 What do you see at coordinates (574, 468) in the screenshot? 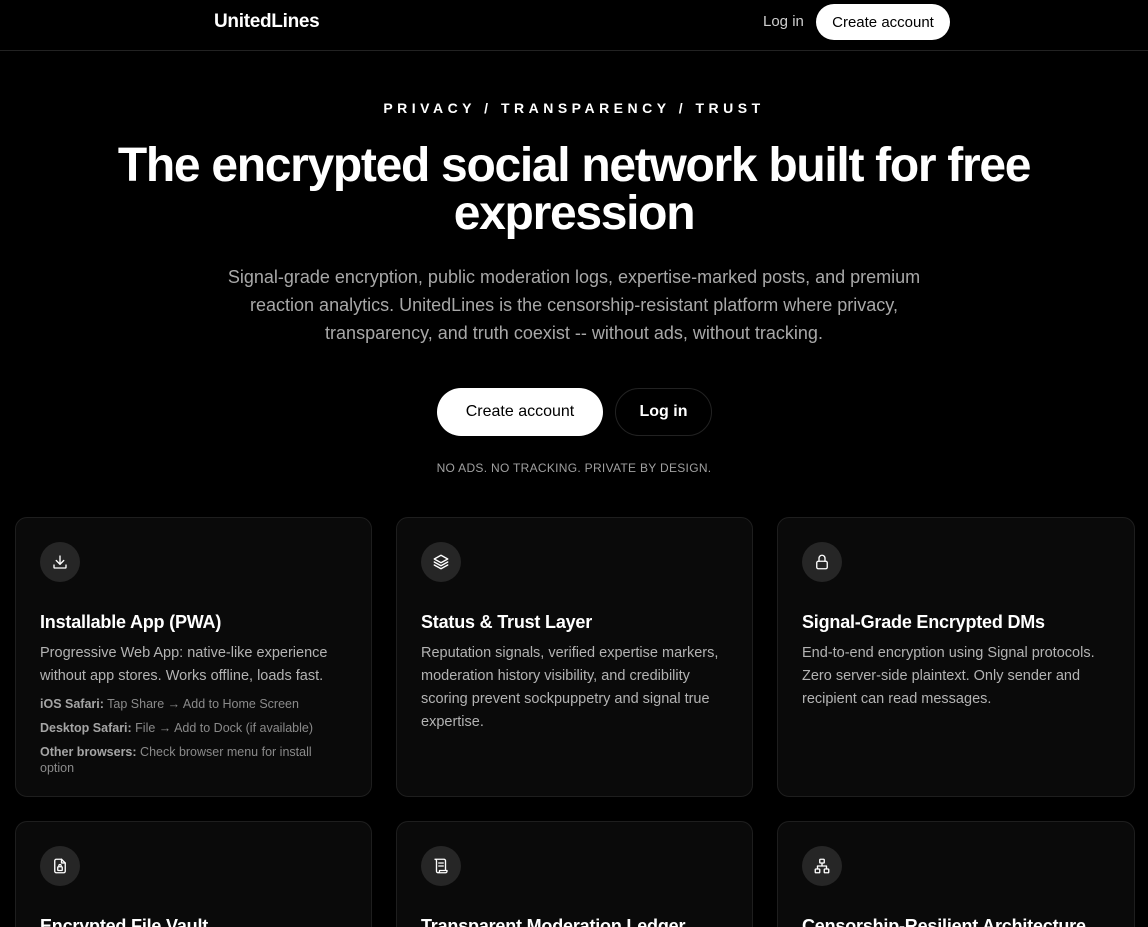
I see `hero-tagline: NO ADS. NO TRACKING. PRIVATE BY DESIGN.` at bounding box center [574, 468].